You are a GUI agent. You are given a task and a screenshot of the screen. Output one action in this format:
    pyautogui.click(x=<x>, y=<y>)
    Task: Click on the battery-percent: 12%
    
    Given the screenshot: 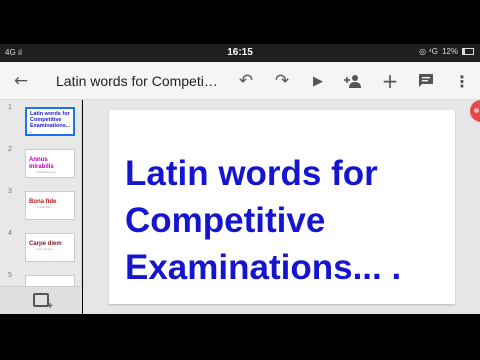 What is the action you would take?
    pyautogui.click(x=449, y=51)
    